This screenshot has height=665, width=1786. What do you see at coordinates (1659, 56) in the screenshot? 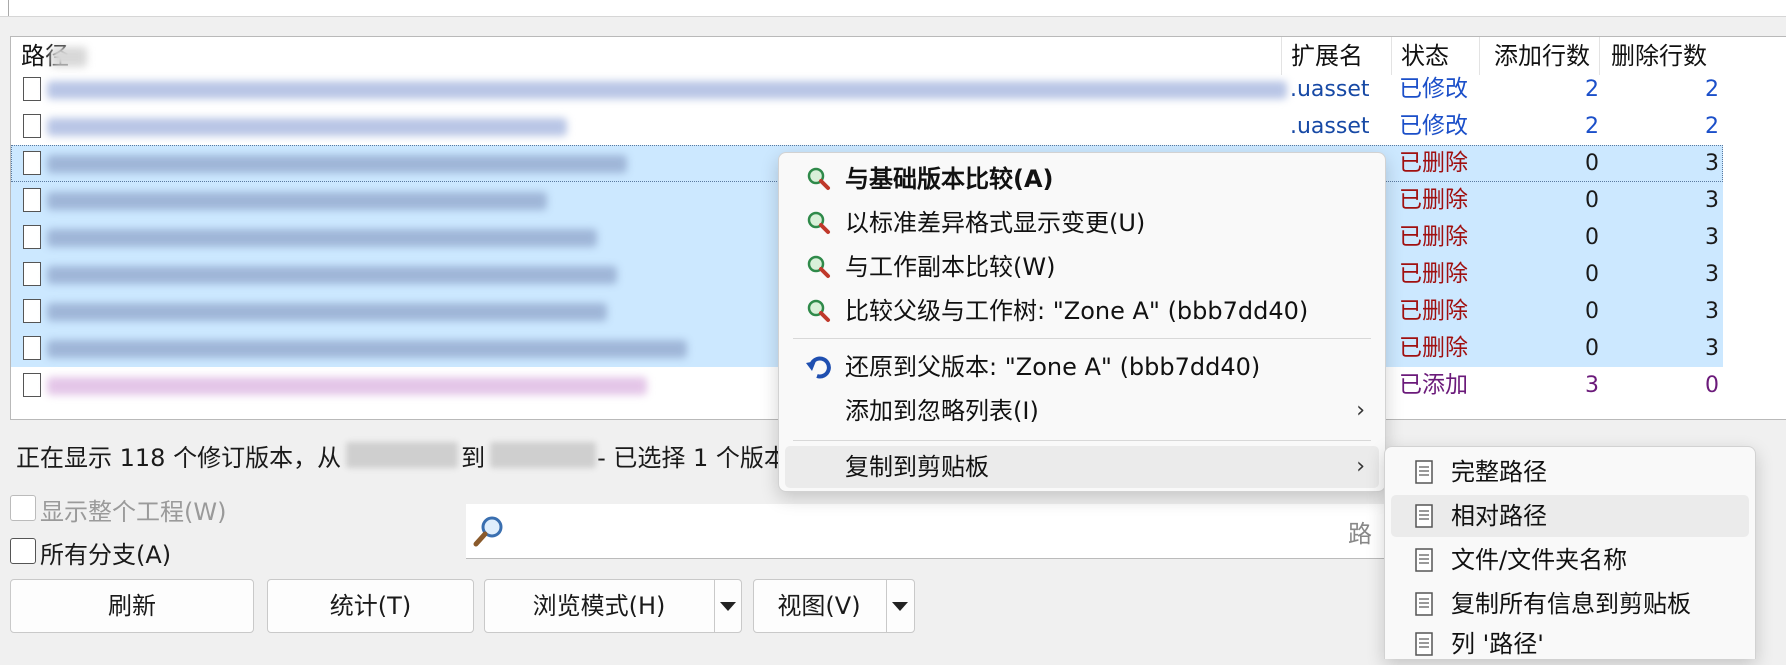
I see `column-header-lines-deleted: 删除行数` at bounding box center [1659, 56].